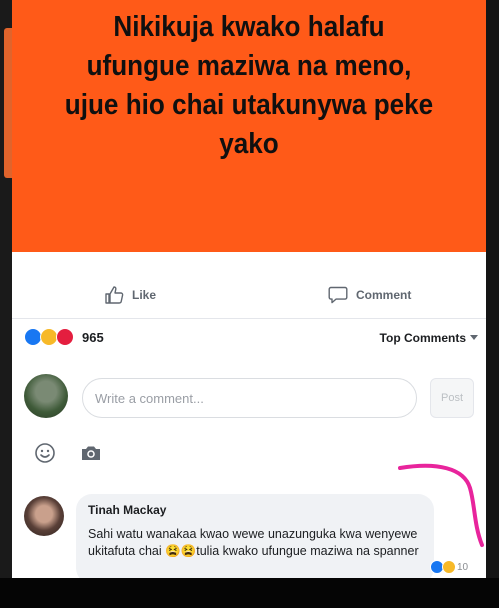  I want to click on reaction-summary: 965, so click(64, 337).